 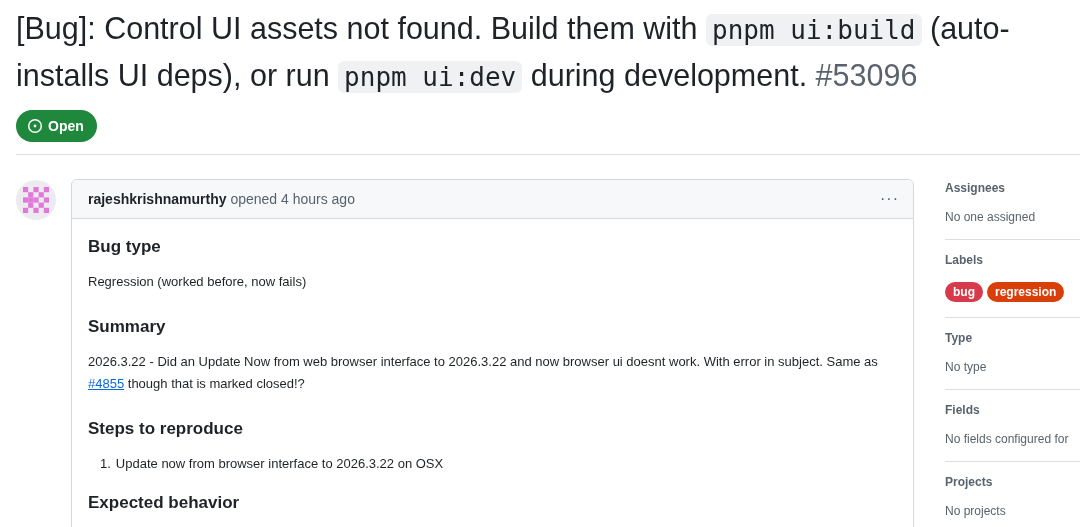 What do you see at coordinates (173, 75) in the screenshot?
I see `issue-title: installs UI deps), or run` at bounding box center [173, 75].